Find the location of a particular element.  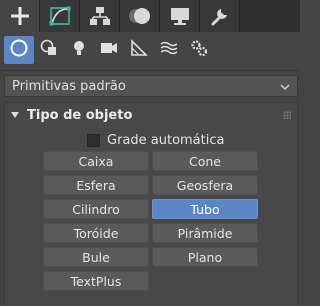

geosphere-button: Geosfera is located at coordinates (205, 185).